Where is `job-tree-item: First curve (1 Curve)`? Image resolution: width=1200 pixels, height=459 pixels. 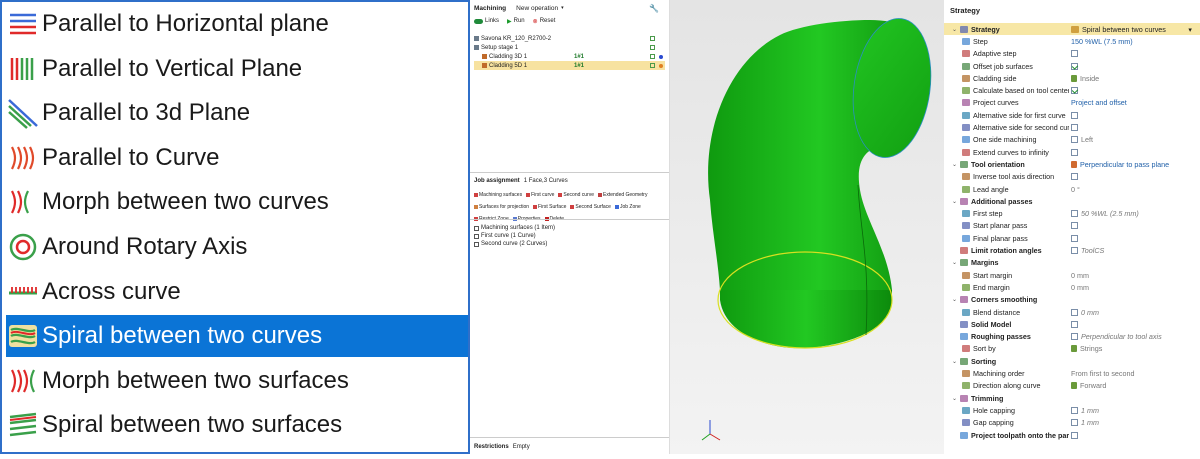
job-tree-item: First curve (1 Curve) is located at coordinates (569, 236).